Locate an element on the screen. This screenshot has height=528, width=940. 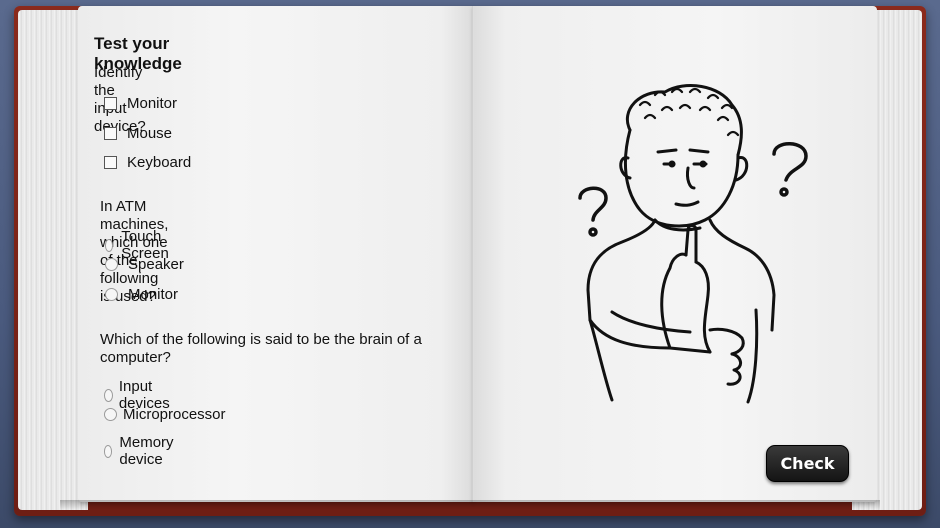
q3-option-microprocessor: Microprocessor is located at coordinates (165, 414).